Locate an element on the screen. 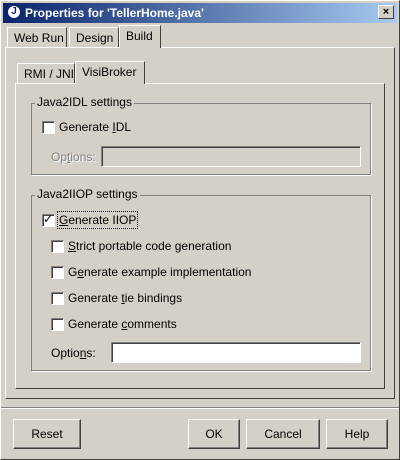  tab-web-run-label: Web Run is located at coordinates (39, 38).